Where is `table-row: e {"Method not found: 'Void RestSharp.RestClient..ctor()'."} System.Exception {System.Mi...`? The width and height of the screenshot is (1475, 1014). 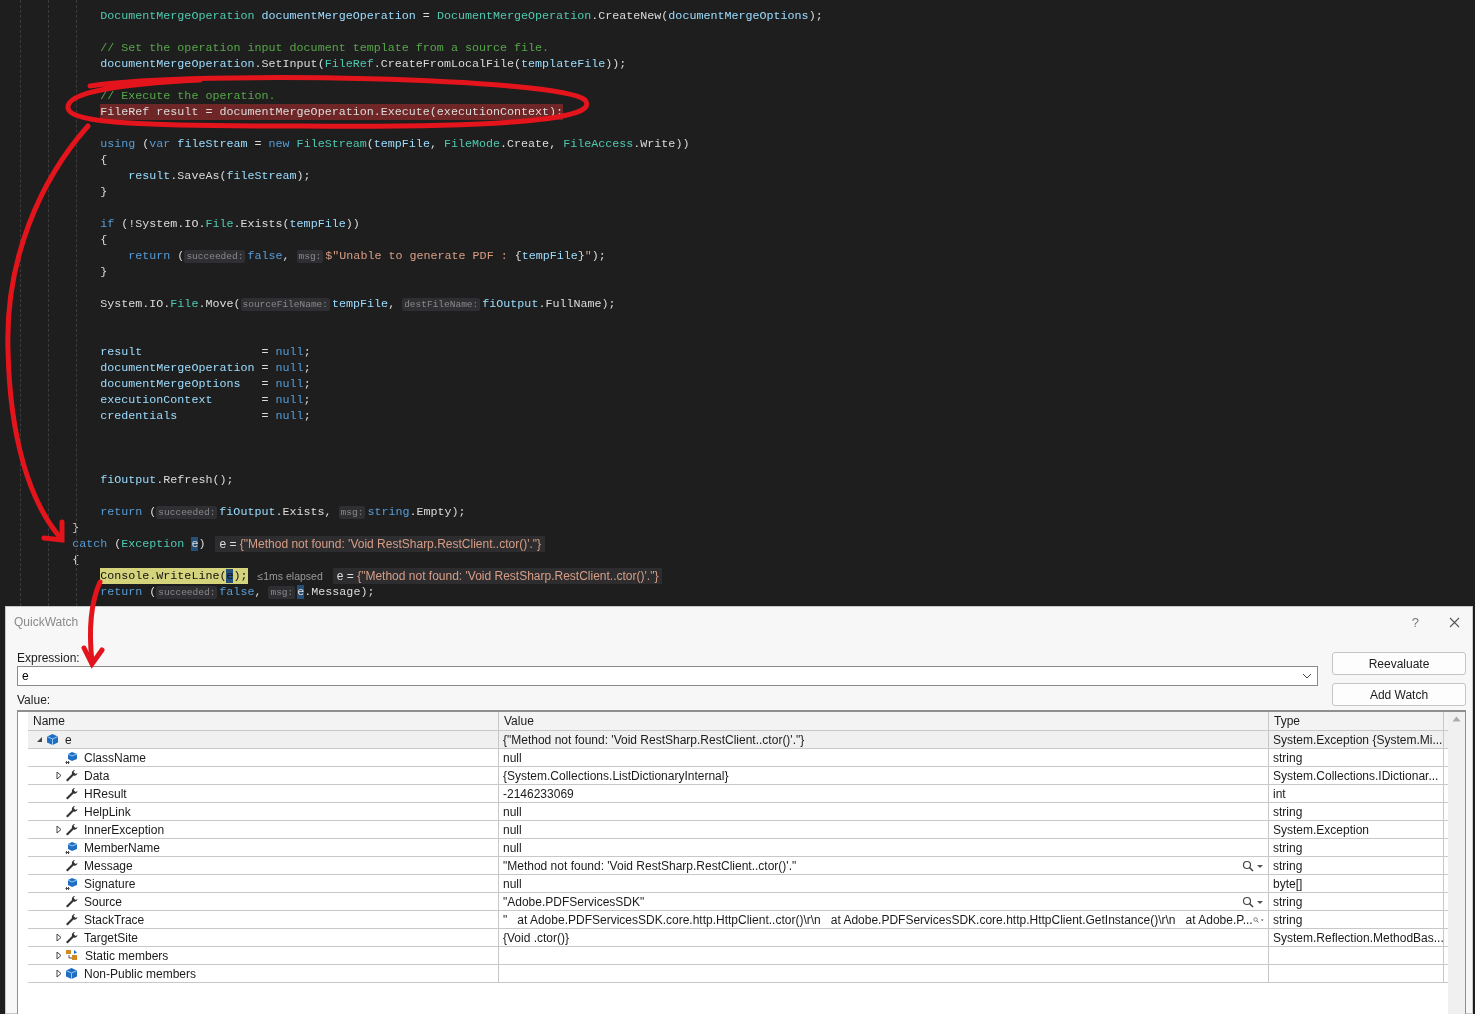 table-row: e {"Method not found: 'Void RestSharp.RestClient..ctor()'."} System.Exception {System.Mi... is located at coordinates (738, 740).